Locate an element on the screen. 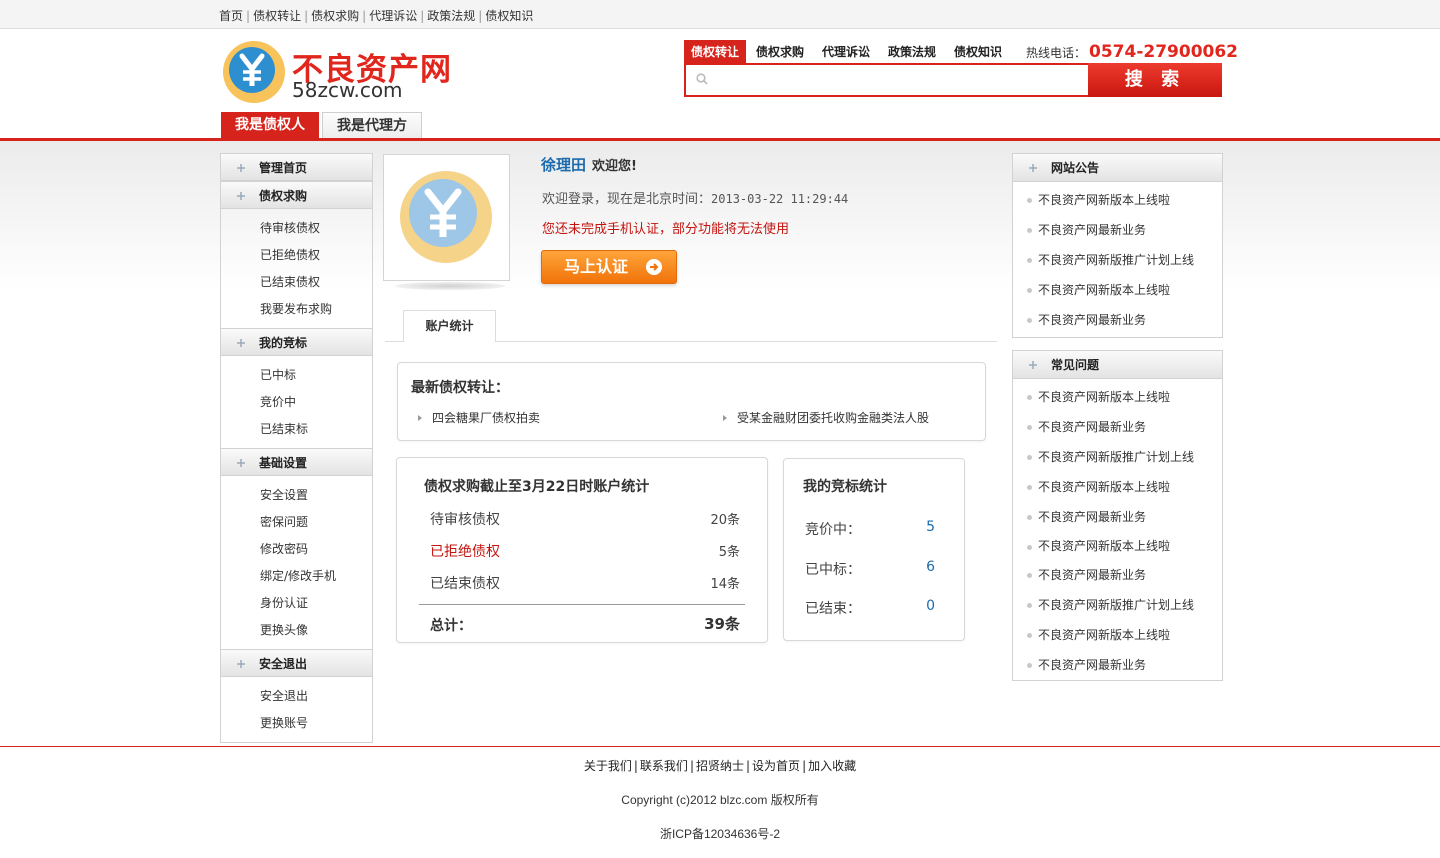  footer-divider is located at coordinates (720, 746).